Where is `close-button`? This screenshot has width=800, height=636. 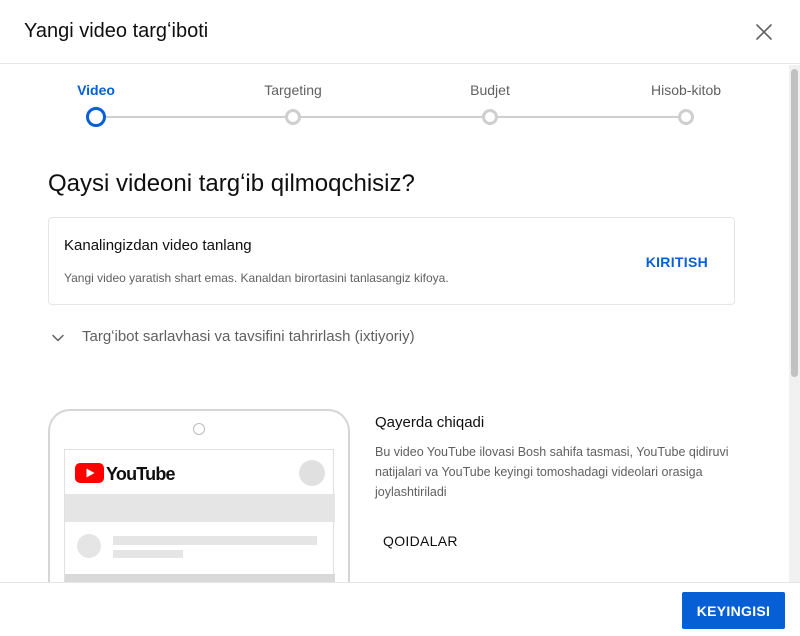 close-button is located at coordinates (764, 32).